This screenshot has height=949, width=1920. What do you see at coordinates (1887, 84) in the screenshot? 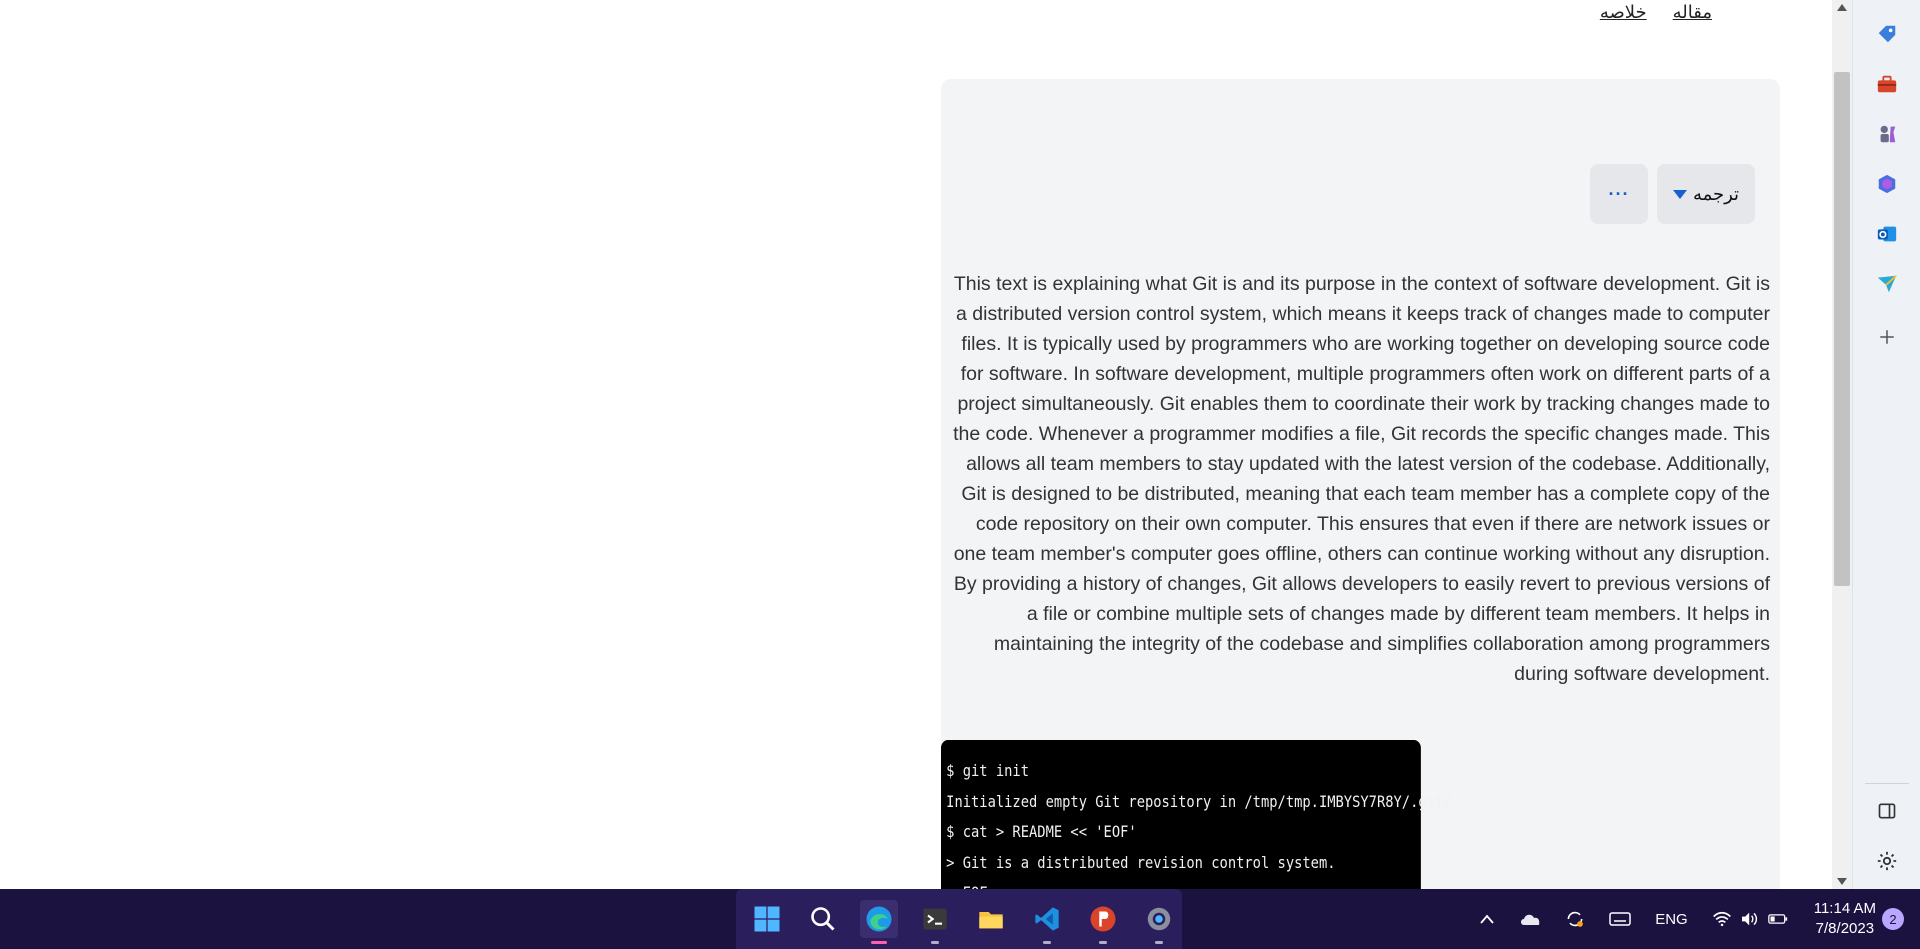
I see `toolbox-icon` at bounding box center [1887, 84].